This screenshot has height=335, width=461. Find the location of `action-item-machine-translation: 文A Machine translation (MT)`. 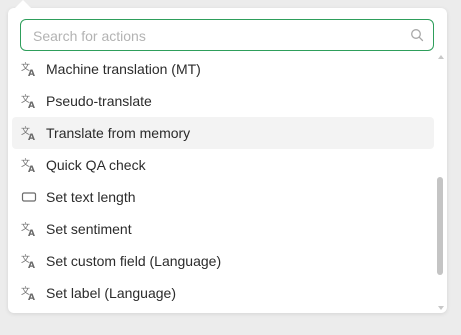

action-item-machine-translation: 文A Machine translation (MT) is located at coordinates (223, 69).